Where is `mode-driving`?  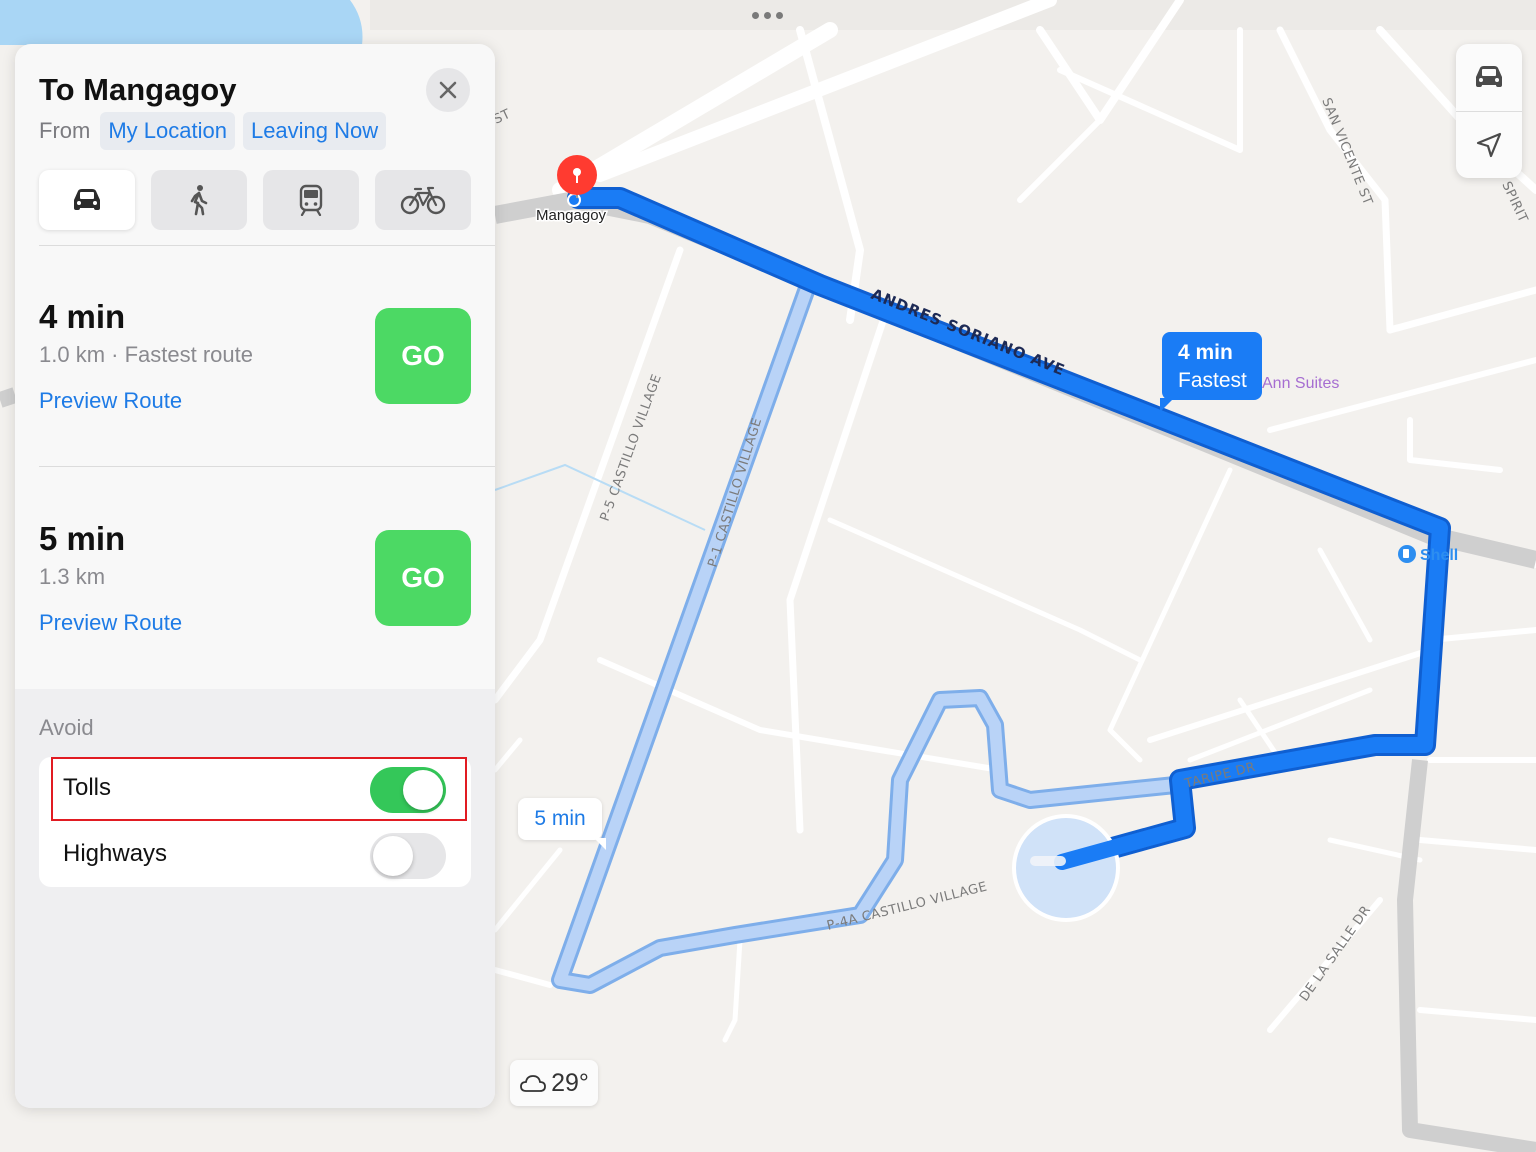
mode-driving is located at coordinates (87, 200).